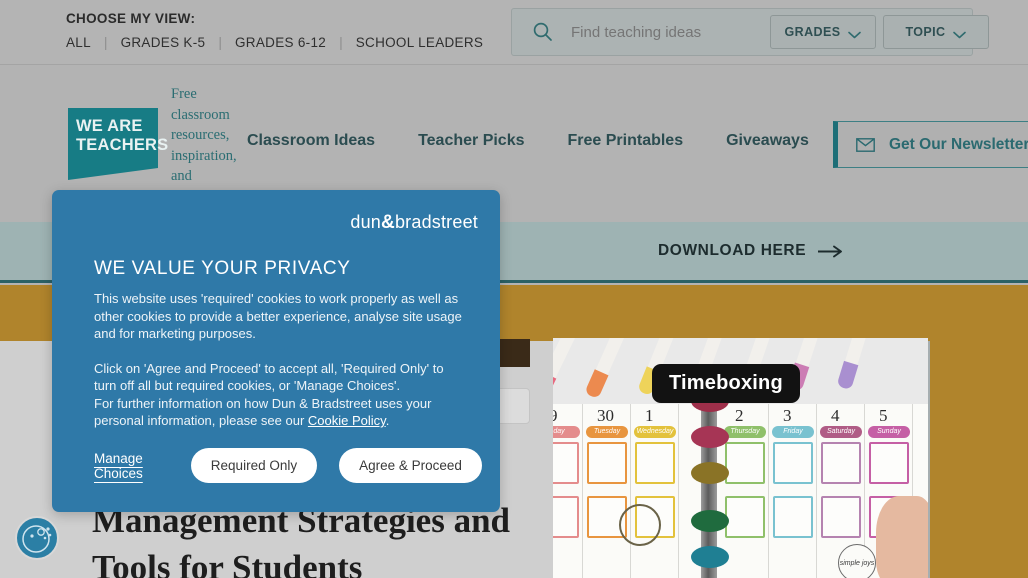 The width and height of the screenshot is (1028, 578). Describe the element at coordinates (543, 32) in the screenshot. I see `search-icon` at that location.